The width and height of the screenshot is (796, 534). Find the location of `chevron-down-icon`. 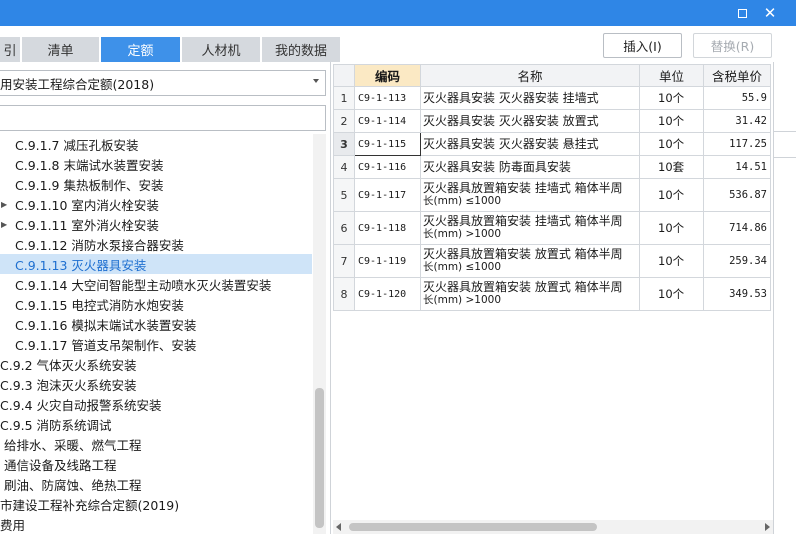

chevron-down-icon is located at coordinates (316, 81).